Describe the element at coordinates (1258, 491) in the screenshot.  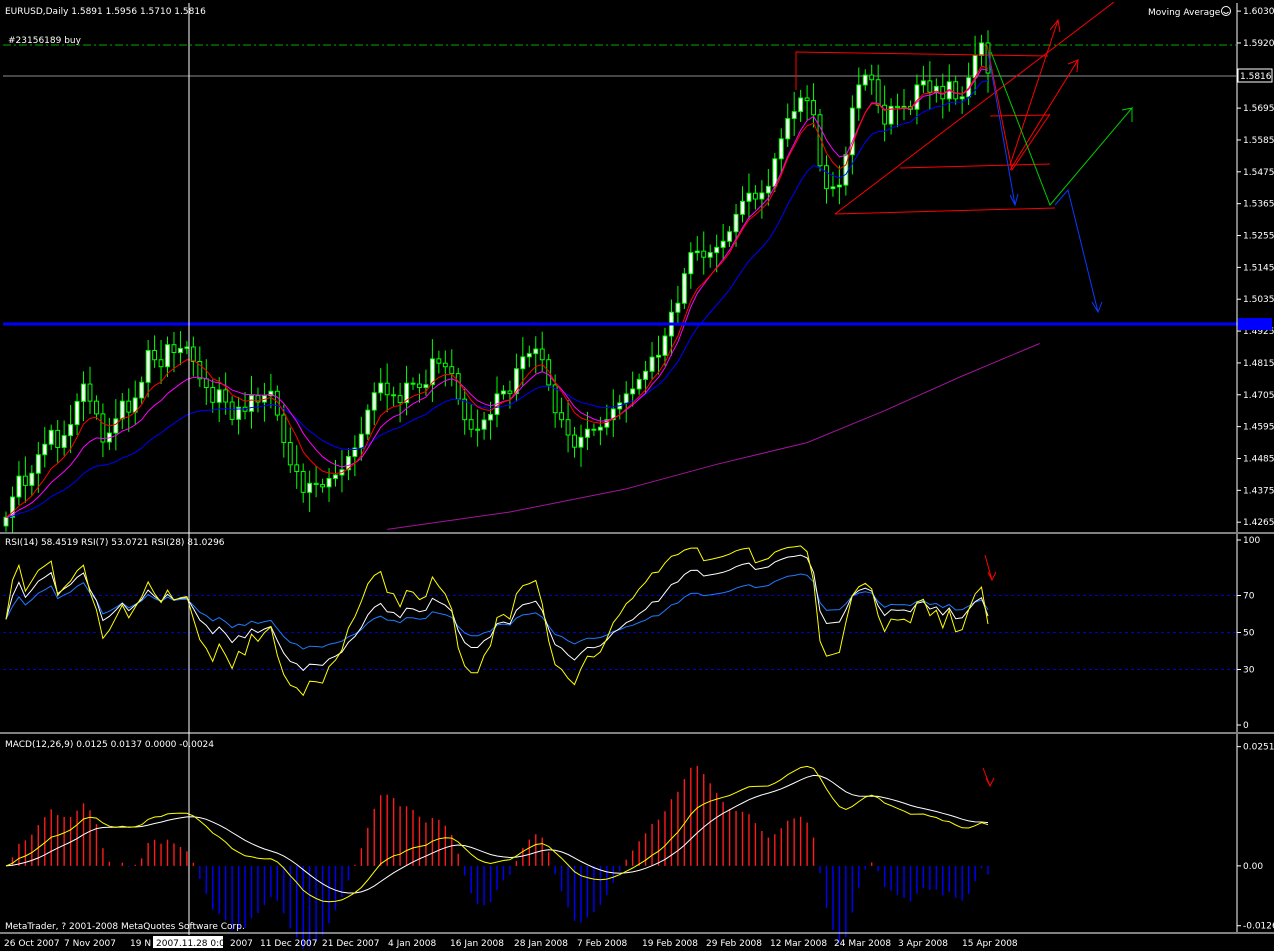
I see `price-tick-label: 1.4375` at that location.